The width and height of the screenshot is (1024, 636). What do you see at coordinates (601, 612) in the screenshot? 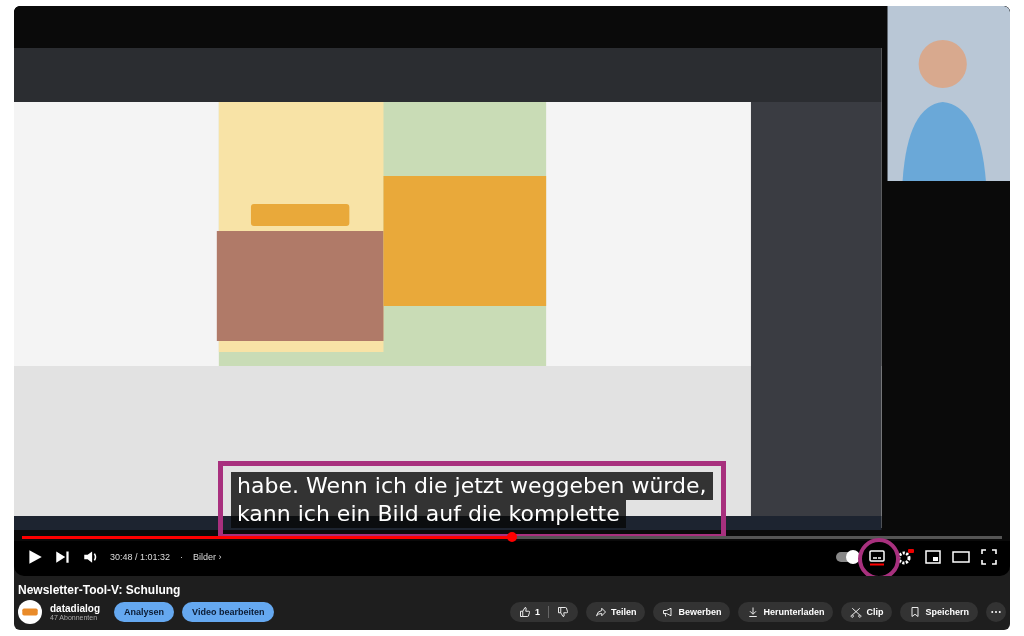
I see `share-icon` at bounding box center [601, 612].